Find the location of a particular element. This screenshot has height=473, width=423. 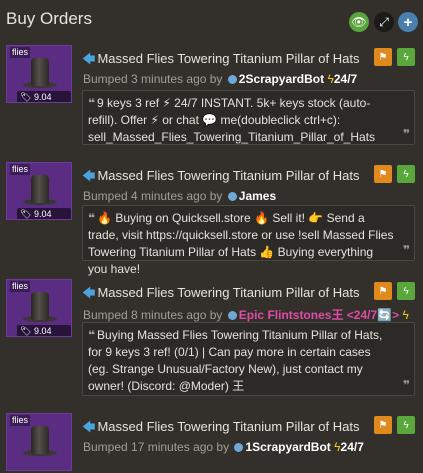

plus-icon: + is located at coordinates (408, 22).